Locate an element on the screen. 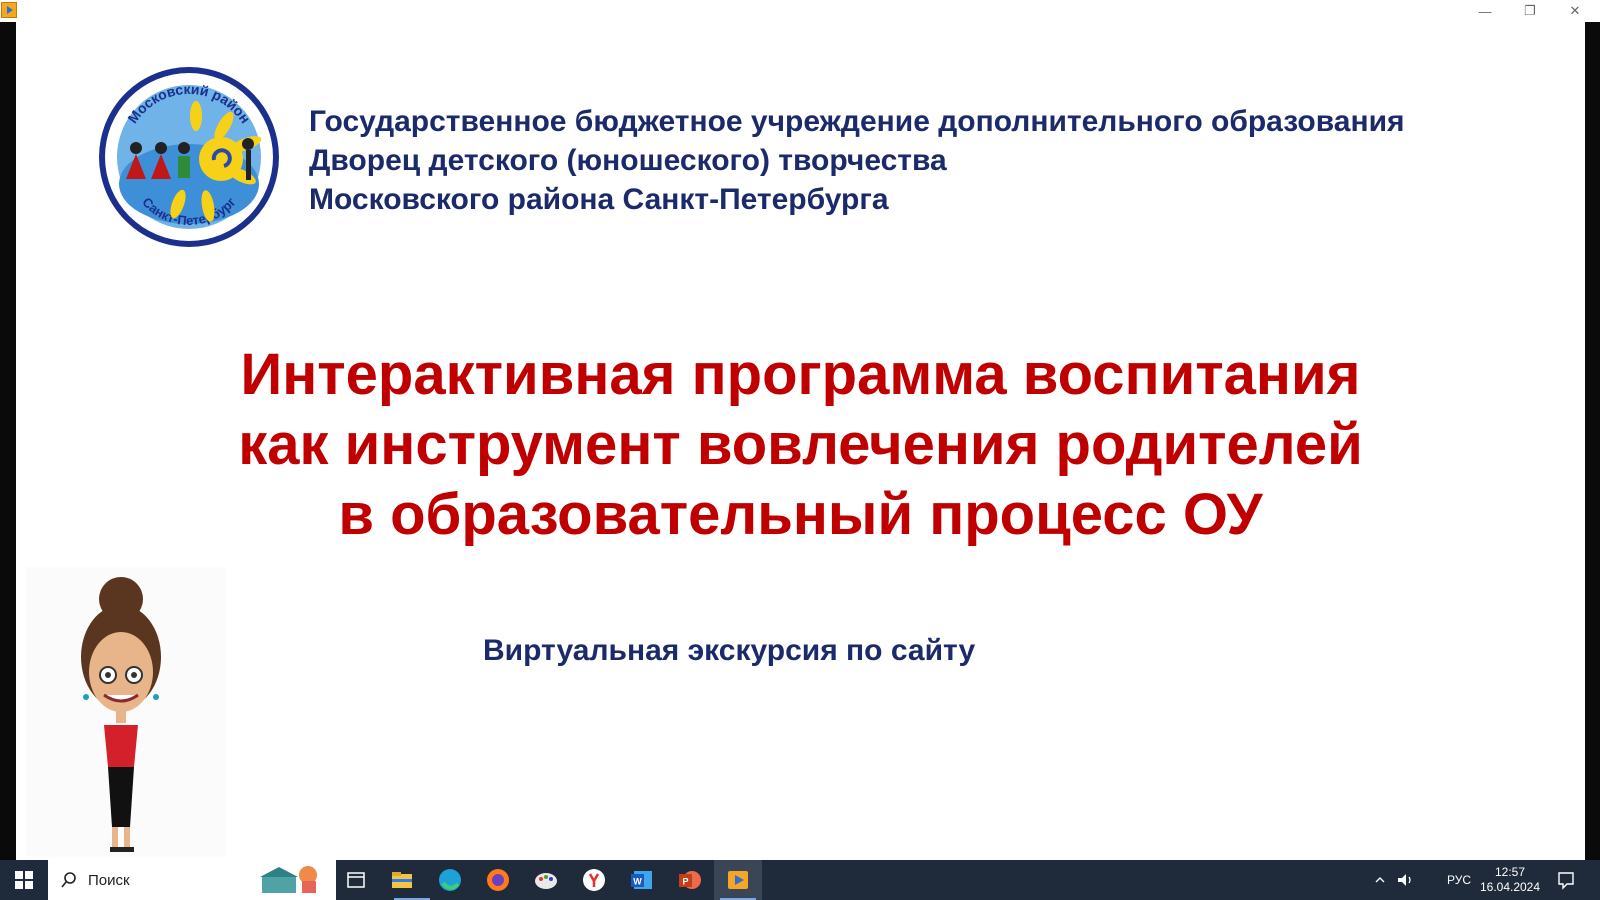 The width and height of the screenshot is (1600, 900). yandex-icon is located at coordinates (594, 880).